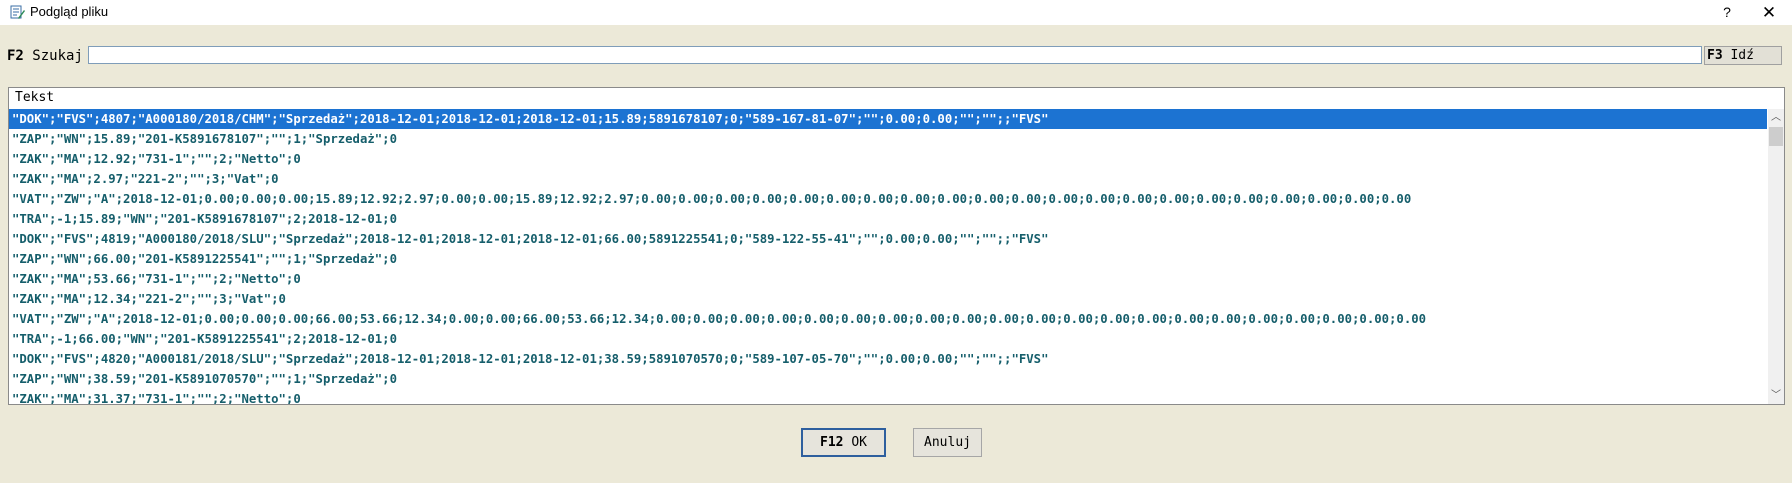  Describe the element at coordinates (1776, 136) in the screenshot. I see `scroll-thumb` at that location.